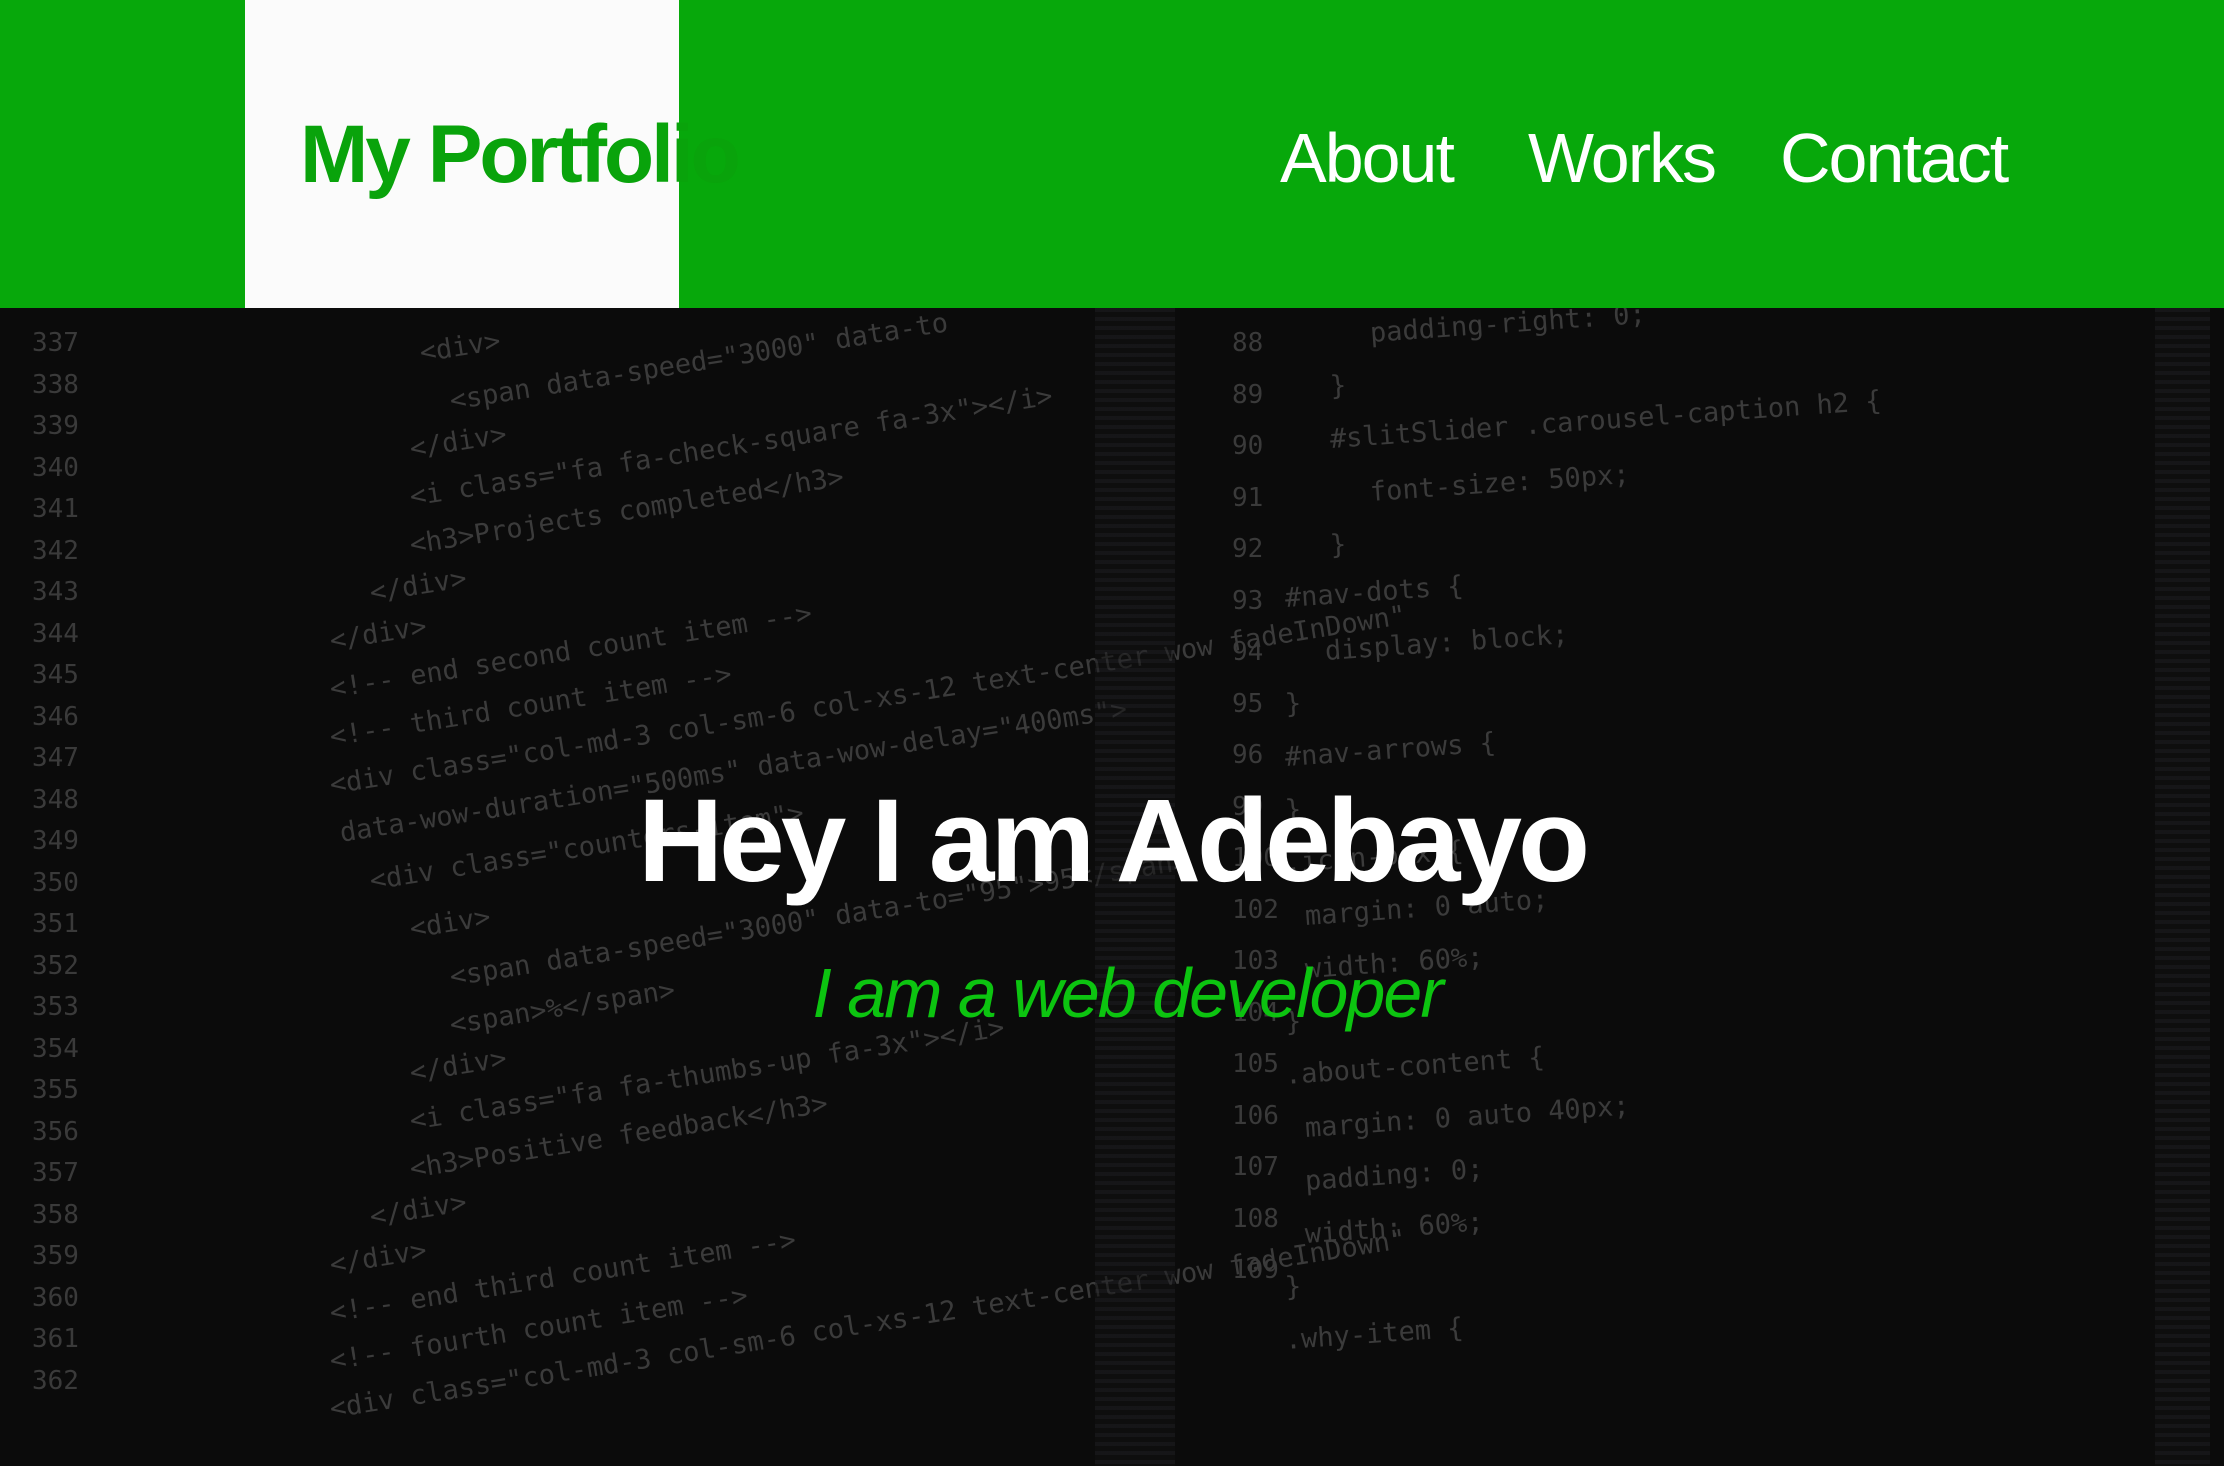 Image resolution: width=2224 pixels, height=1472 pixels. Describe the element at coordinates (55, 633) in the screenshot. I see `code-line-number: 344` at that location.